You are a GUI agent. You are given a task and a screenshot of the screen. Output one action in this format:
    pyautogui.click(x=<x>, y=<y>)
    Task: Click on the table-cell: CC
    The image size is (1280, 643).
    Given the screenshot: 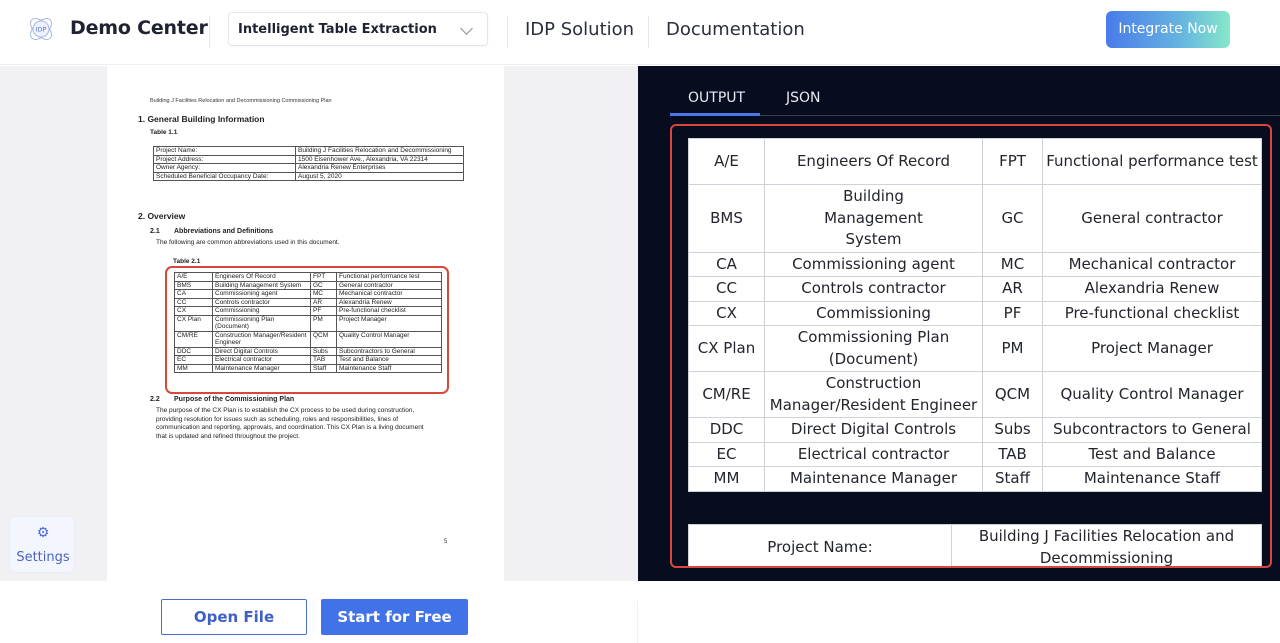 What is the action you would take?
    pyautogui.click(x=726, y=289)
    